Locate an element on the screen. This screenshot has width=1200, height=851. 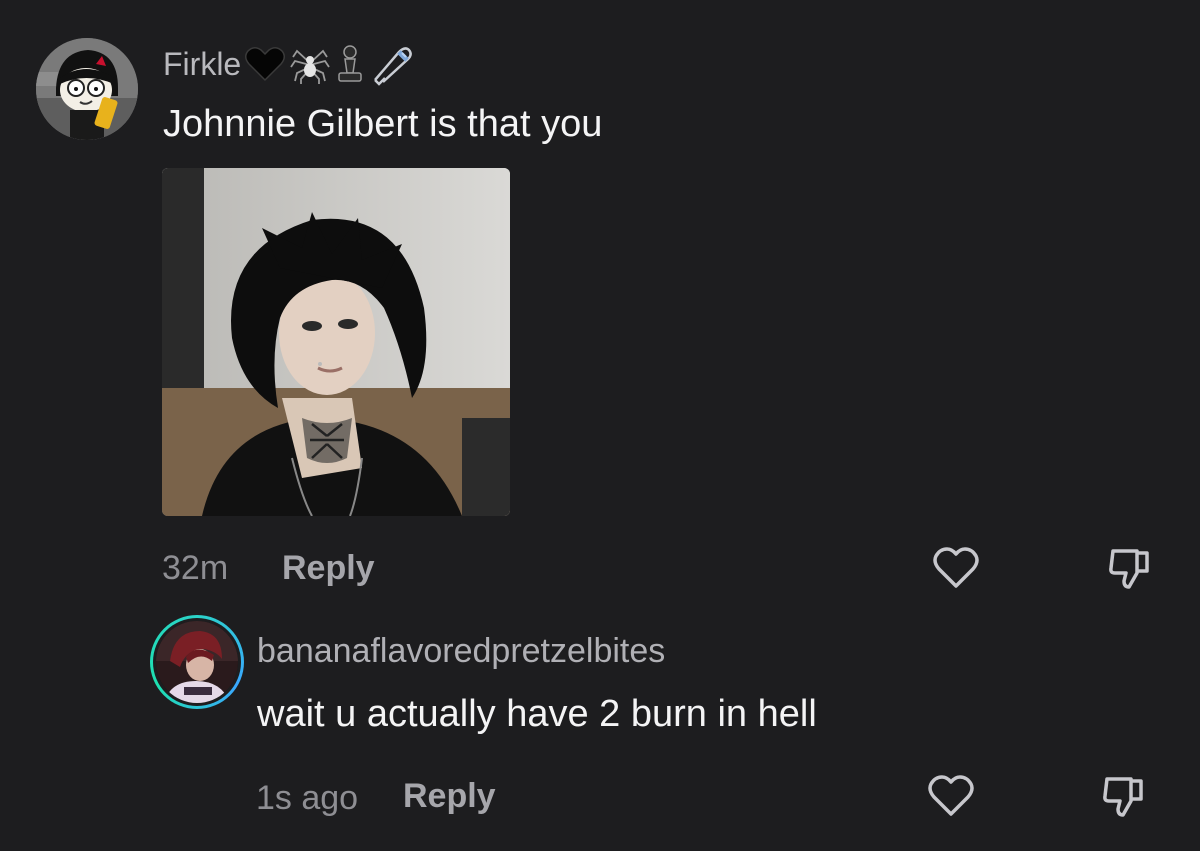
comment-attached-photo is located at coordinates (336, 342).